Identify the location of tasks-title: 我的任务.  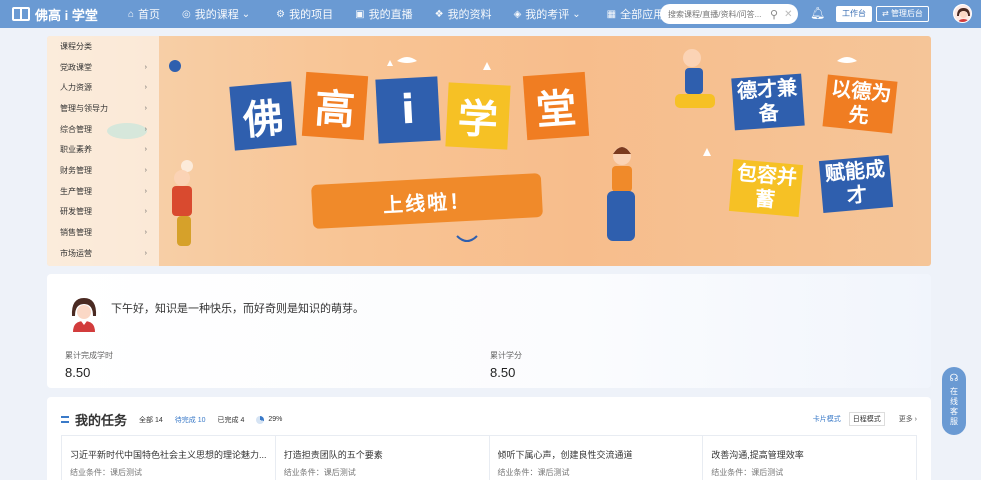
(101, 420).